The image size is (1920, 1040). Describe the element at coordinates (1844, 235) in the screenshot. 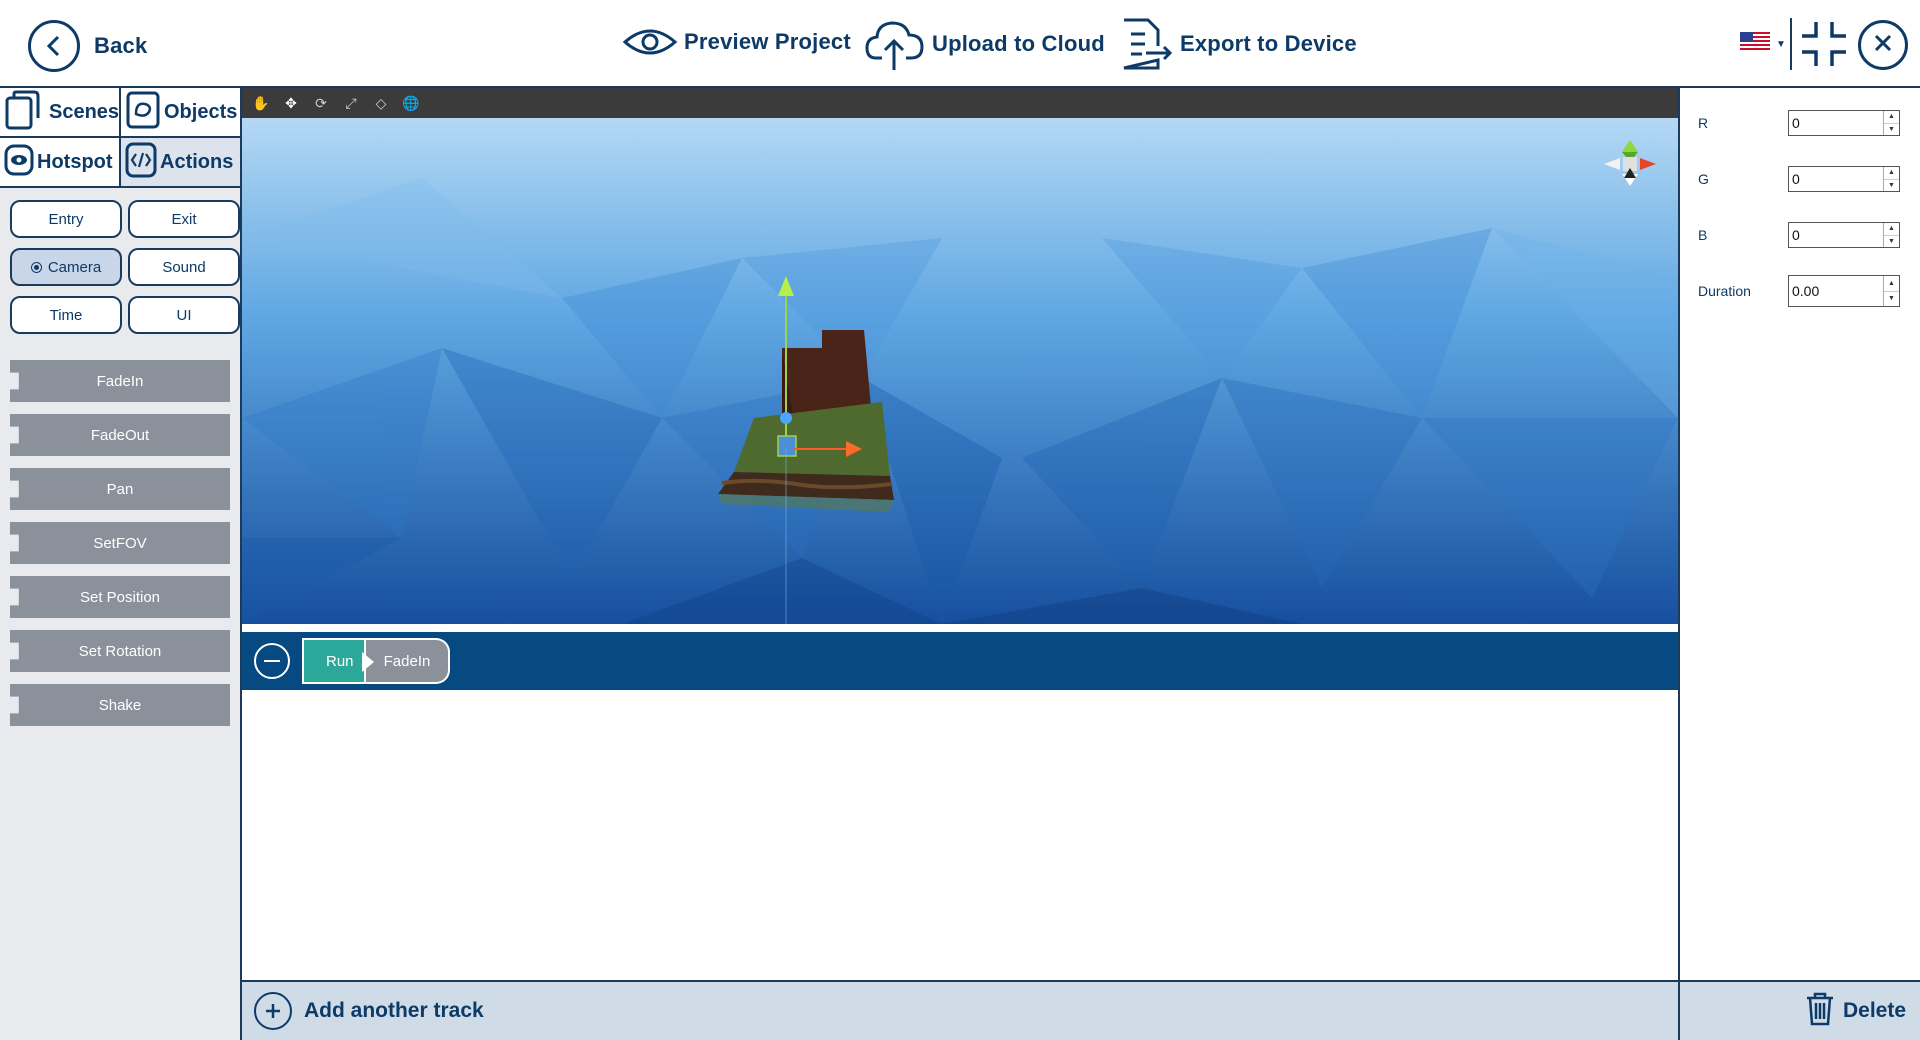

I see `b-input: 0 ▲ ▼` at that location.